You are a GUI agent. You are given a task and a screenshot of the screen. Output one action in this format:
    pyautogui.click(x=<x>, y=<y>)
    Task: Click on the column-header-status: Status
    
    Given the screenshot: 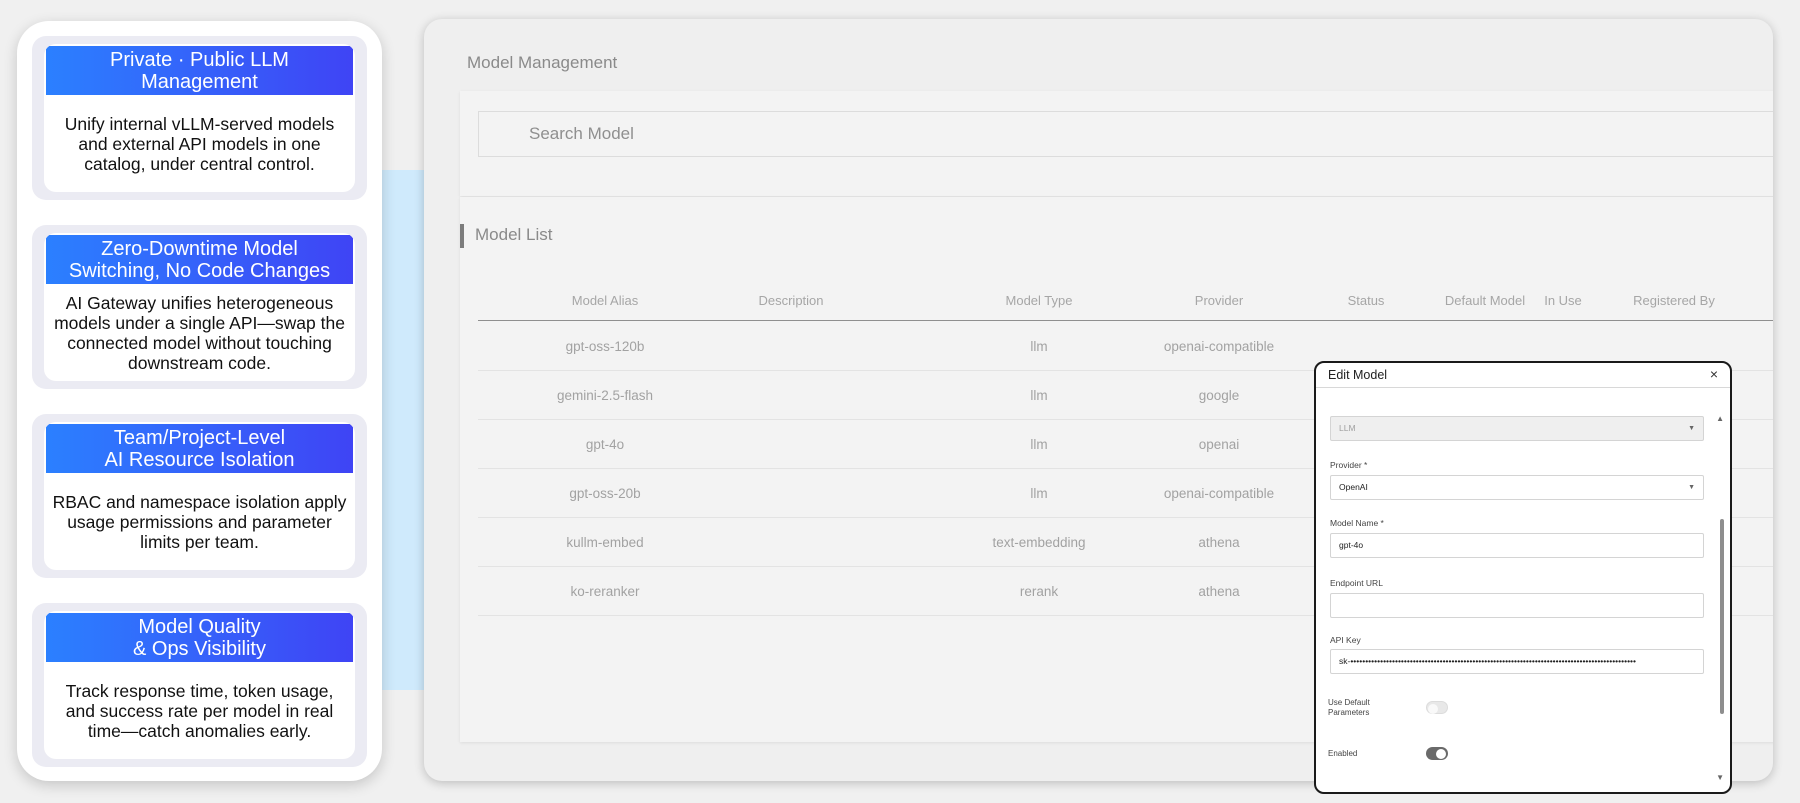 What is the action you would take?
    pyautogui.click(x=1366, y=300)
    